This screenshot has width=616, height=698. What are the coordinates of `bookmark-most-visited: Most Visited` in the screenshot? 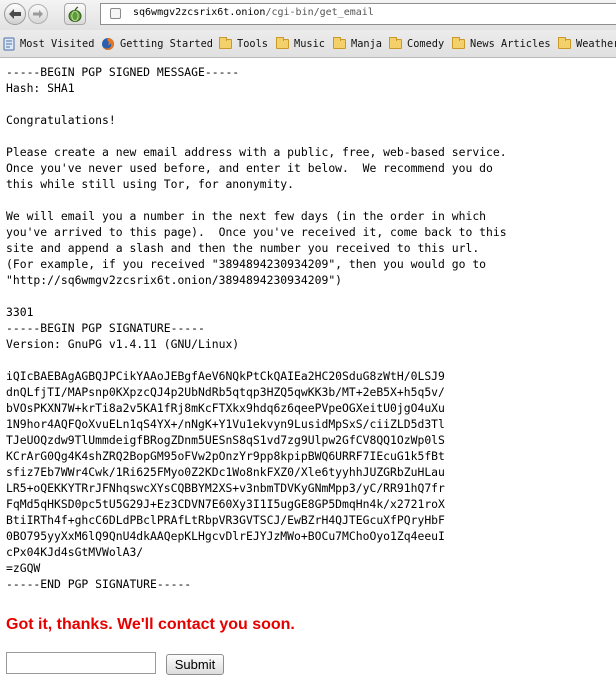 It's located at (48, 43).